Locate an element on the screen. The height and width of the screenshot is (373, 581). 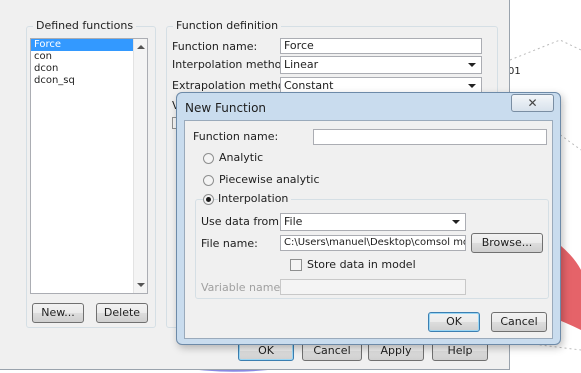
function-list-item: Force is located at coordinates (89, 45).